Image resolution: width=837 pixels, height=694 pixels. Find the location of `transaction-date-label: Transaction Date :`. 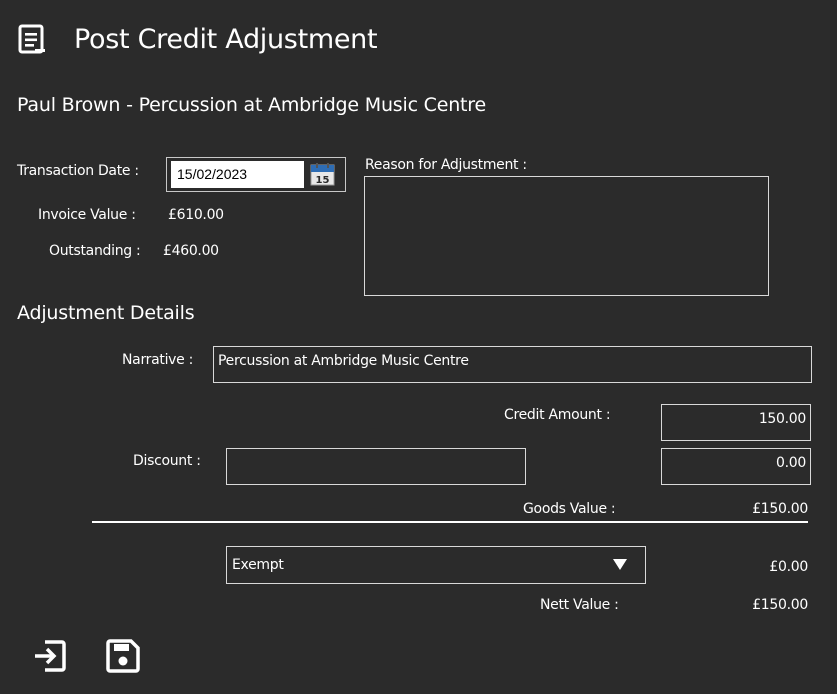

transaction-date-label: Transaction Date : is located at coordinates (78, 171).